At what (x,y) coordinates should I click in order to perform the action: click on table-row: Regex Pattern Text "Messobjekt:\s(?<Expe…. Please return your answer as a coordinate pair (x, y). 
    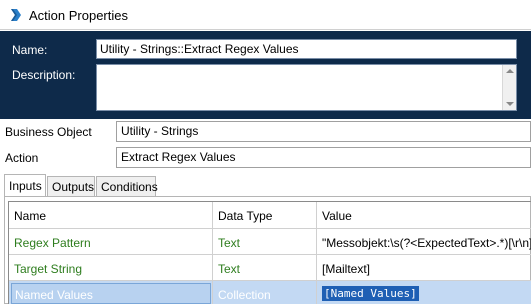
    Looking at the image, I should click on (270, 242).